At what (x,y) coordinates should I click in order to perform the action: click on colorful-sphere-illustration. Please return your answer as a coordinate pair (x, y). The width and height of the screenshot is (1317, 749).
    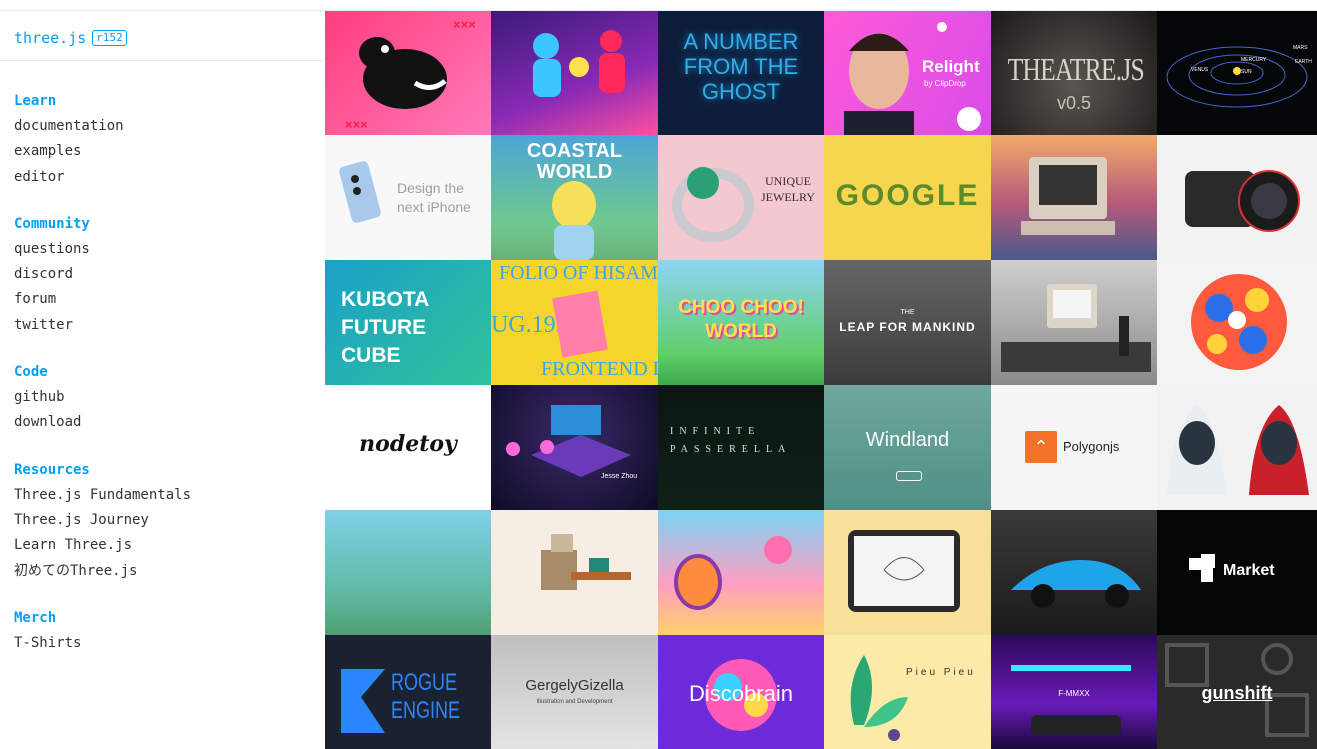
    Looking at the image, I should click on (1239, 322).